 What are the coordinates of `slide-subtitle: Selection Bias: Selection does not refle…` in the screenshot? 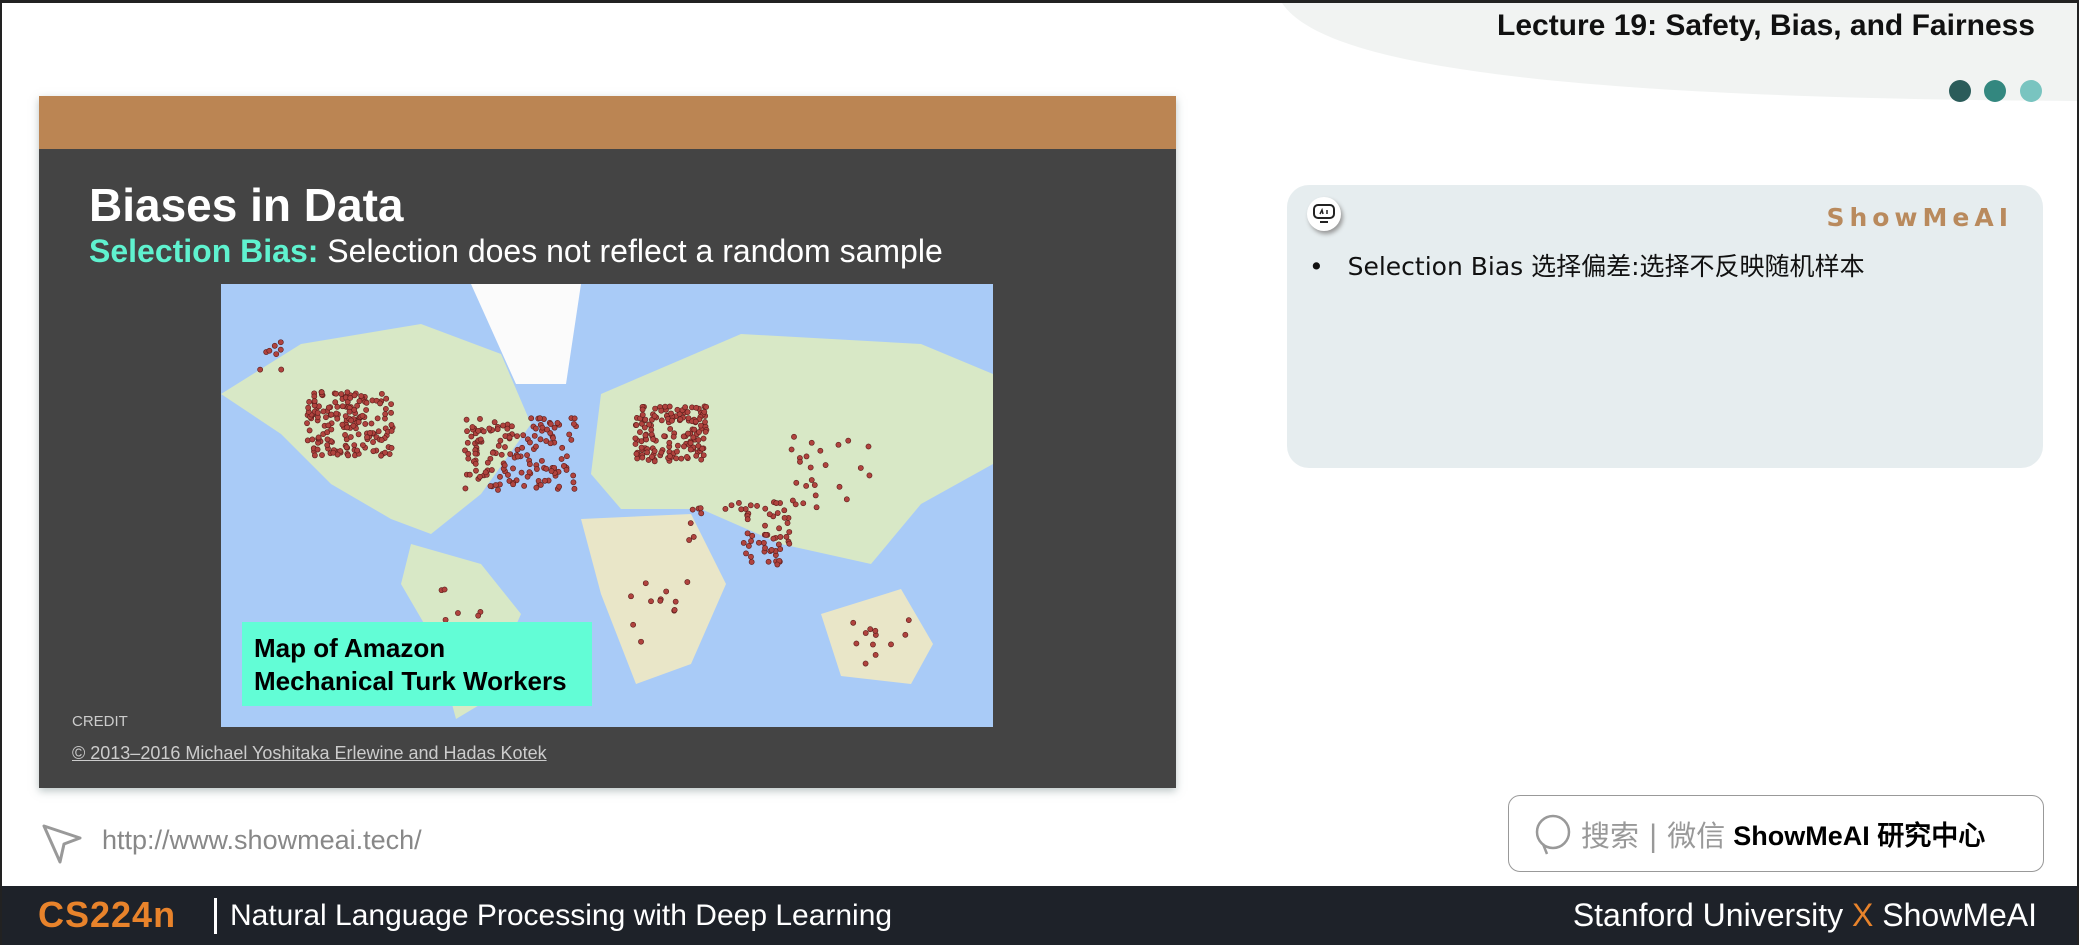 It's located at (516, 251).